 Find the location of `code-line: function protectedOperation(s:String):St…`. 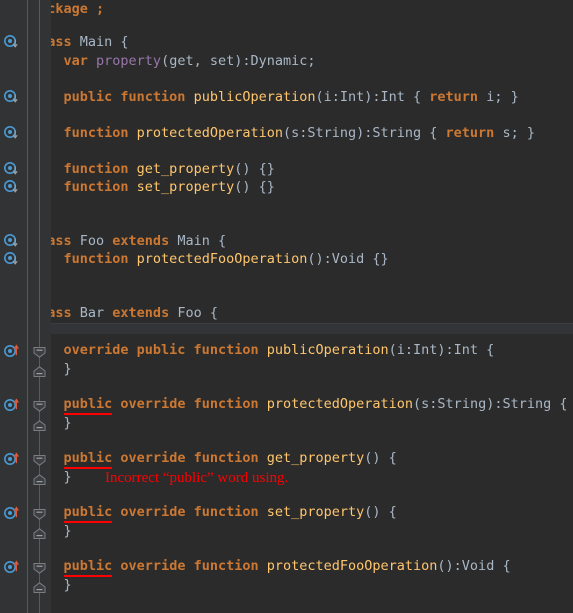

code-line: function protectedOperation(s:String):St… is located at coordinates (267, 133).